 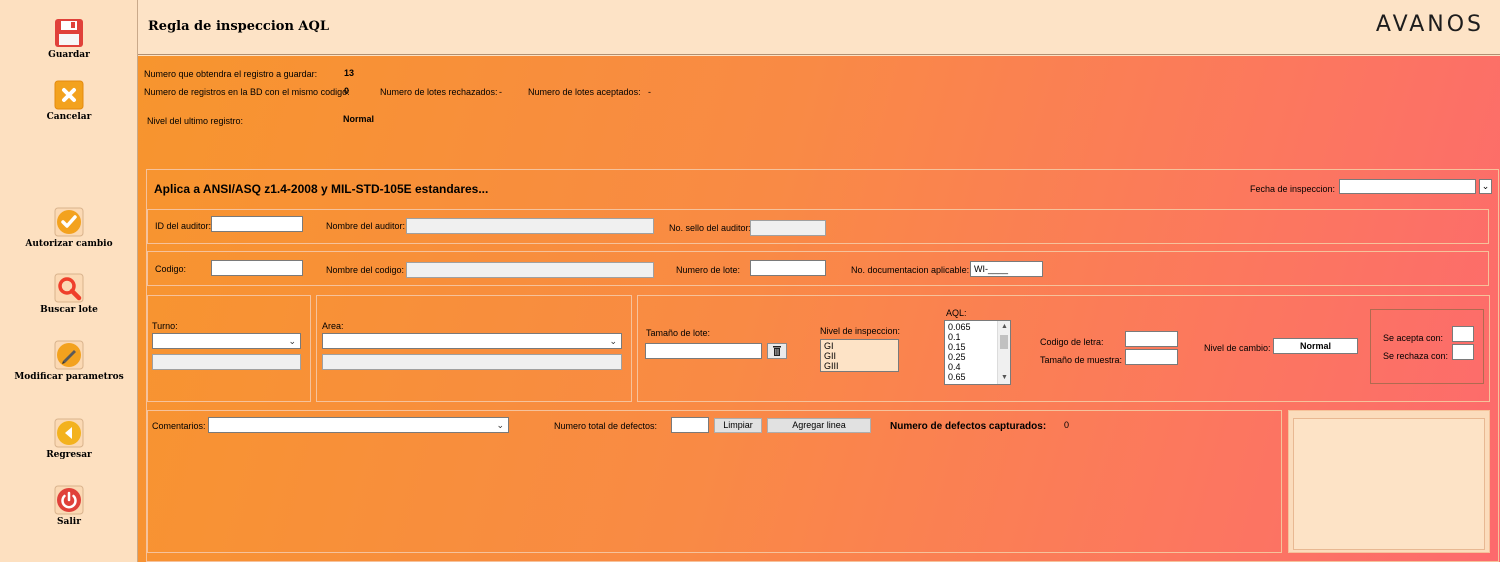 I want to click on change-level-label: Nivel de cambio:, so click(x=1237, y=348).